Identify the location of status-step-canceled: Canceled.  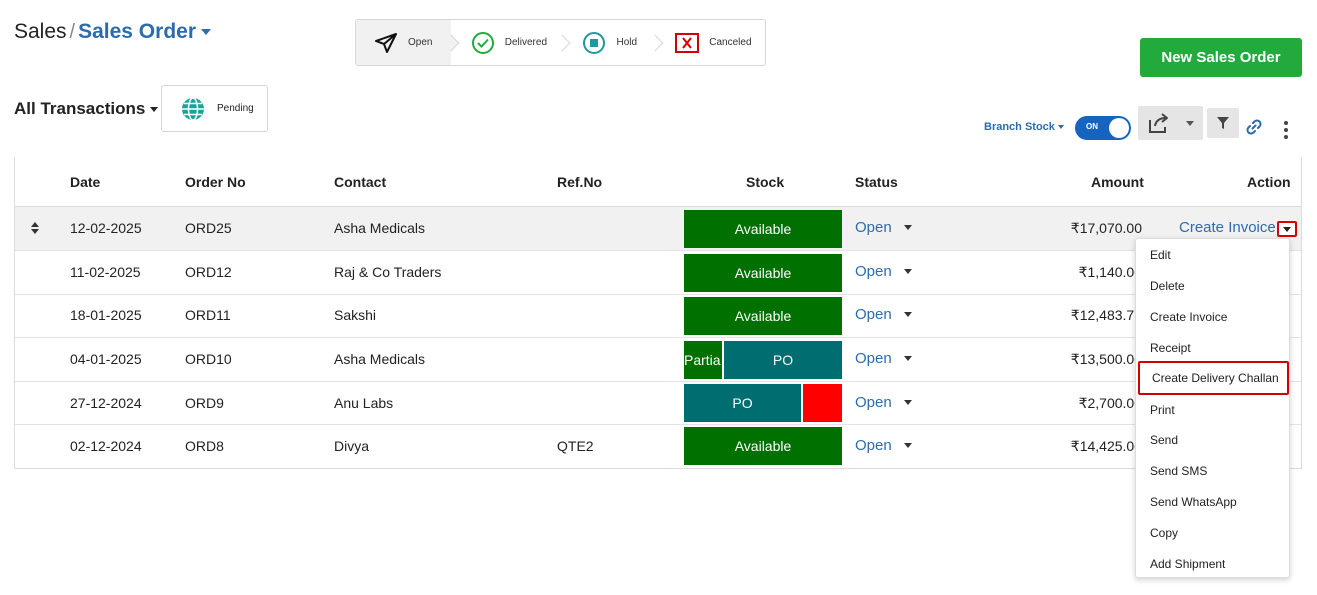
(710, 42).